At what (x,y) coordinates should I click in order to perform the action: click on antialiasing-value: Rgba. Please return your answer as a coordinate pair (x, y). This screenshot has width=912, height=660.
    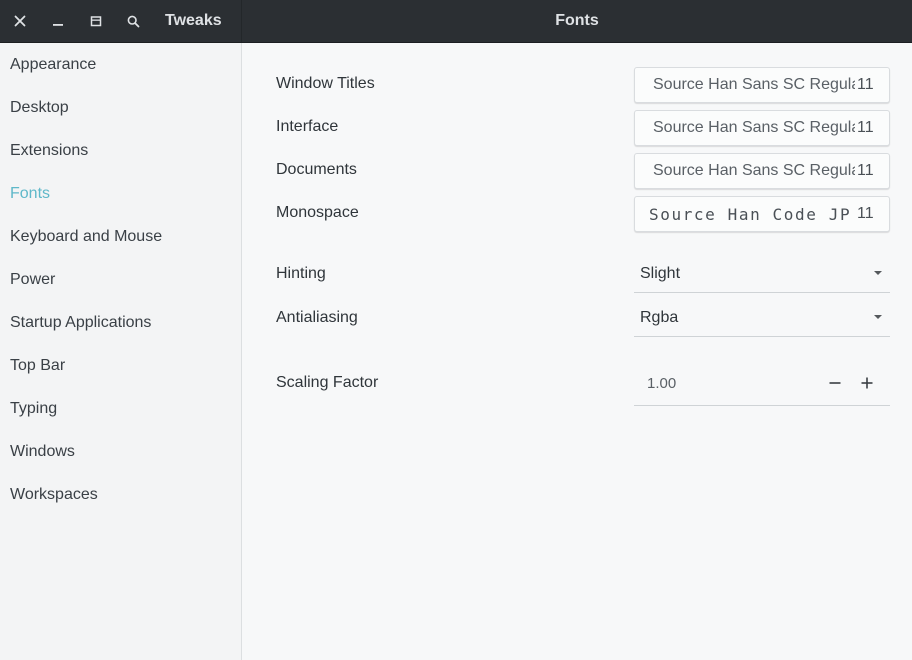
    Looking at the image, I should click on (659, 317).